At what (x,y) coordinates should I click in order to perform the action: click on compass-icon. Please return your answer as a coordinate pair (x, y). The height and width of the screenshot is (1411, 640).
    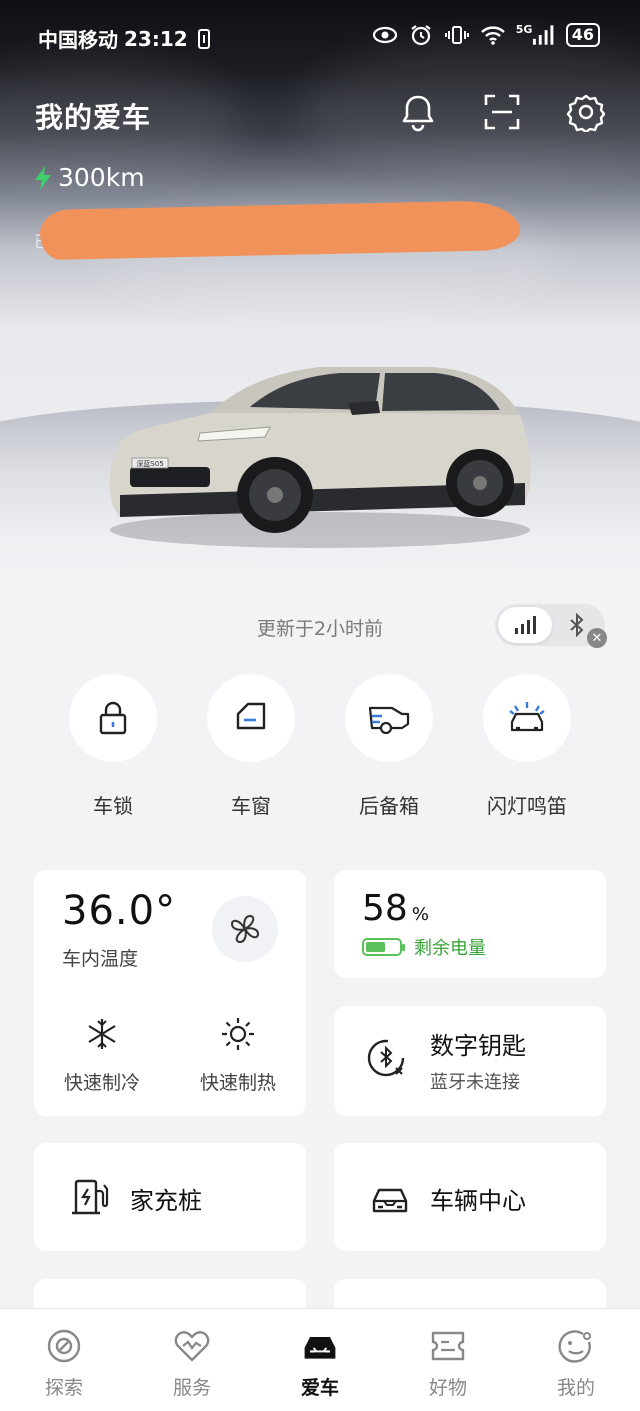
    Looking at the image, I should click on (64, 1346).